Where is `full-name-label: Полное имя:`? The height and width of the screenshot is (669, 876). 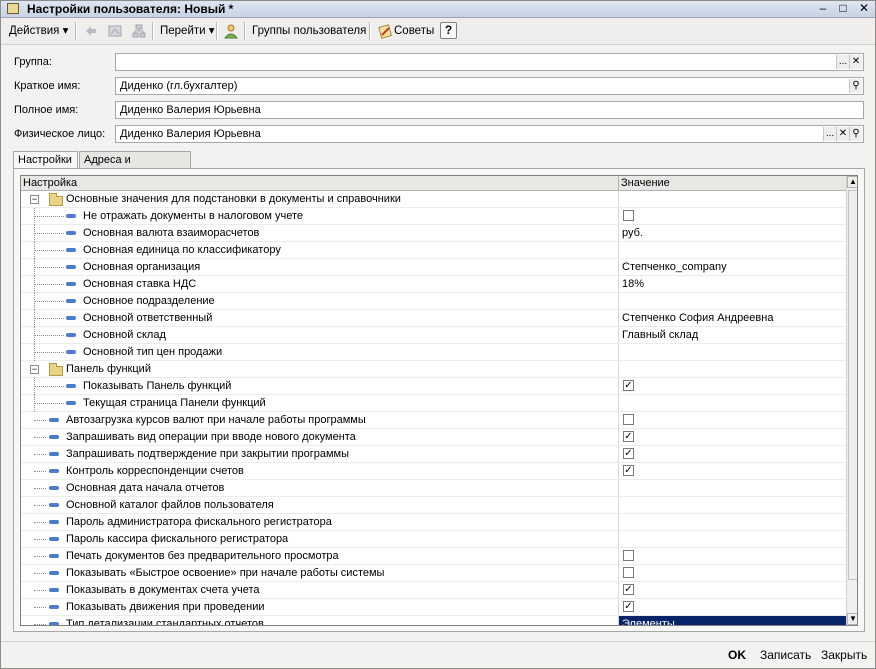
full-name-label: Полное имя: is located at coordinates (46, 110).